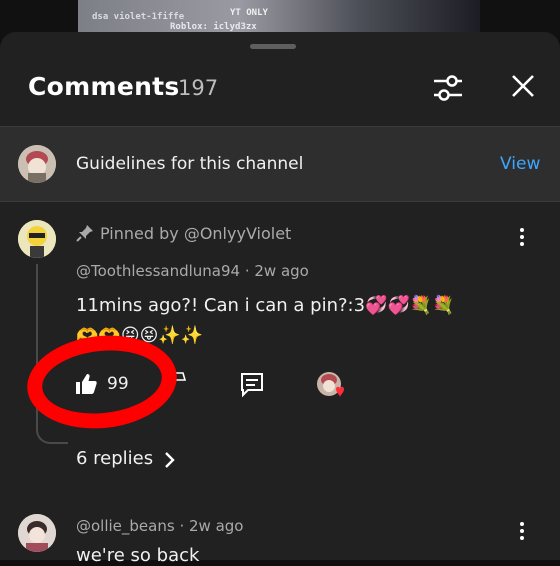 The width and height of the screenshot is (560, 566). Describe the element at coordinates (265, 305) in the screenshot. I see `comment-text: 11mins ago?! Can i can a pin?:3💞💞💐💐` at that location.